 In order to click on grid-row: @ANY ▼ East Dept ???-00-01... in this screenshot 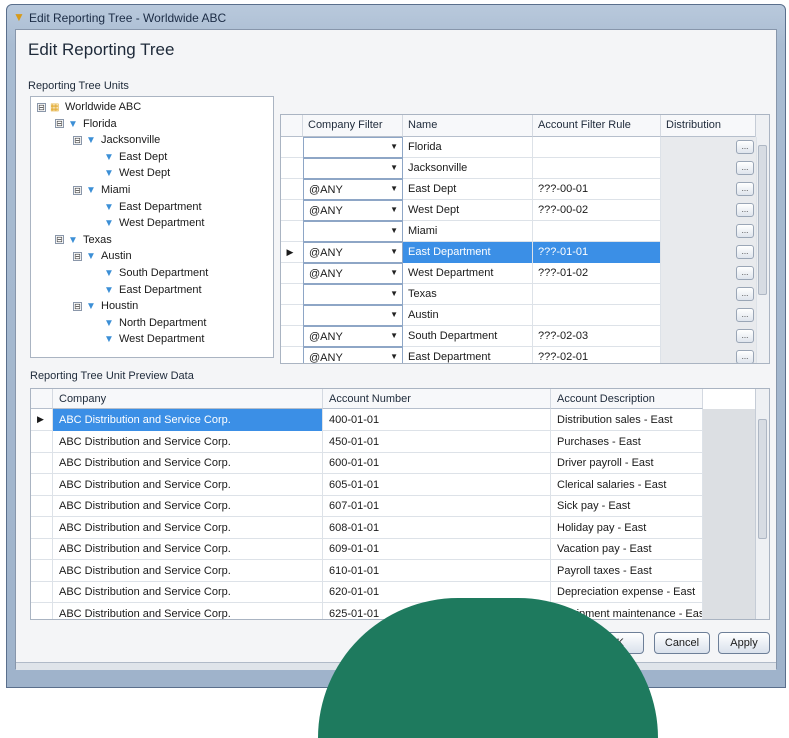, I will do `click(519, 189)`.